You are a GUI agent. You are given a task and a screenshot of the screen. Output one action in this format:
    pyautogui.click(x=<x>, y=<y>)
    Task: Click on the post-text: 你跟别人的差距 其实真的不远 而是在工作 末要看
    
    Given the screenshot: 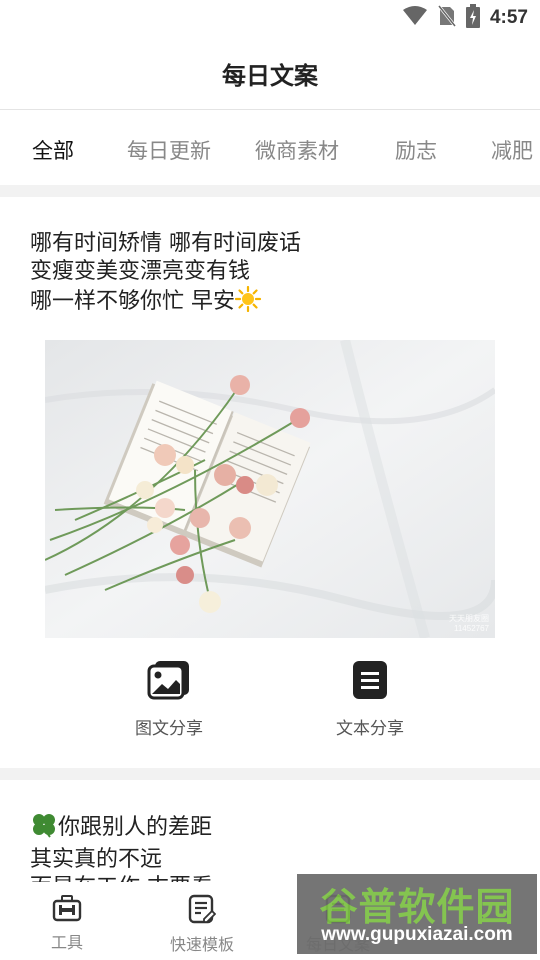 What is the action you would take?
    pyautogui.click(x=121, y=847)
    